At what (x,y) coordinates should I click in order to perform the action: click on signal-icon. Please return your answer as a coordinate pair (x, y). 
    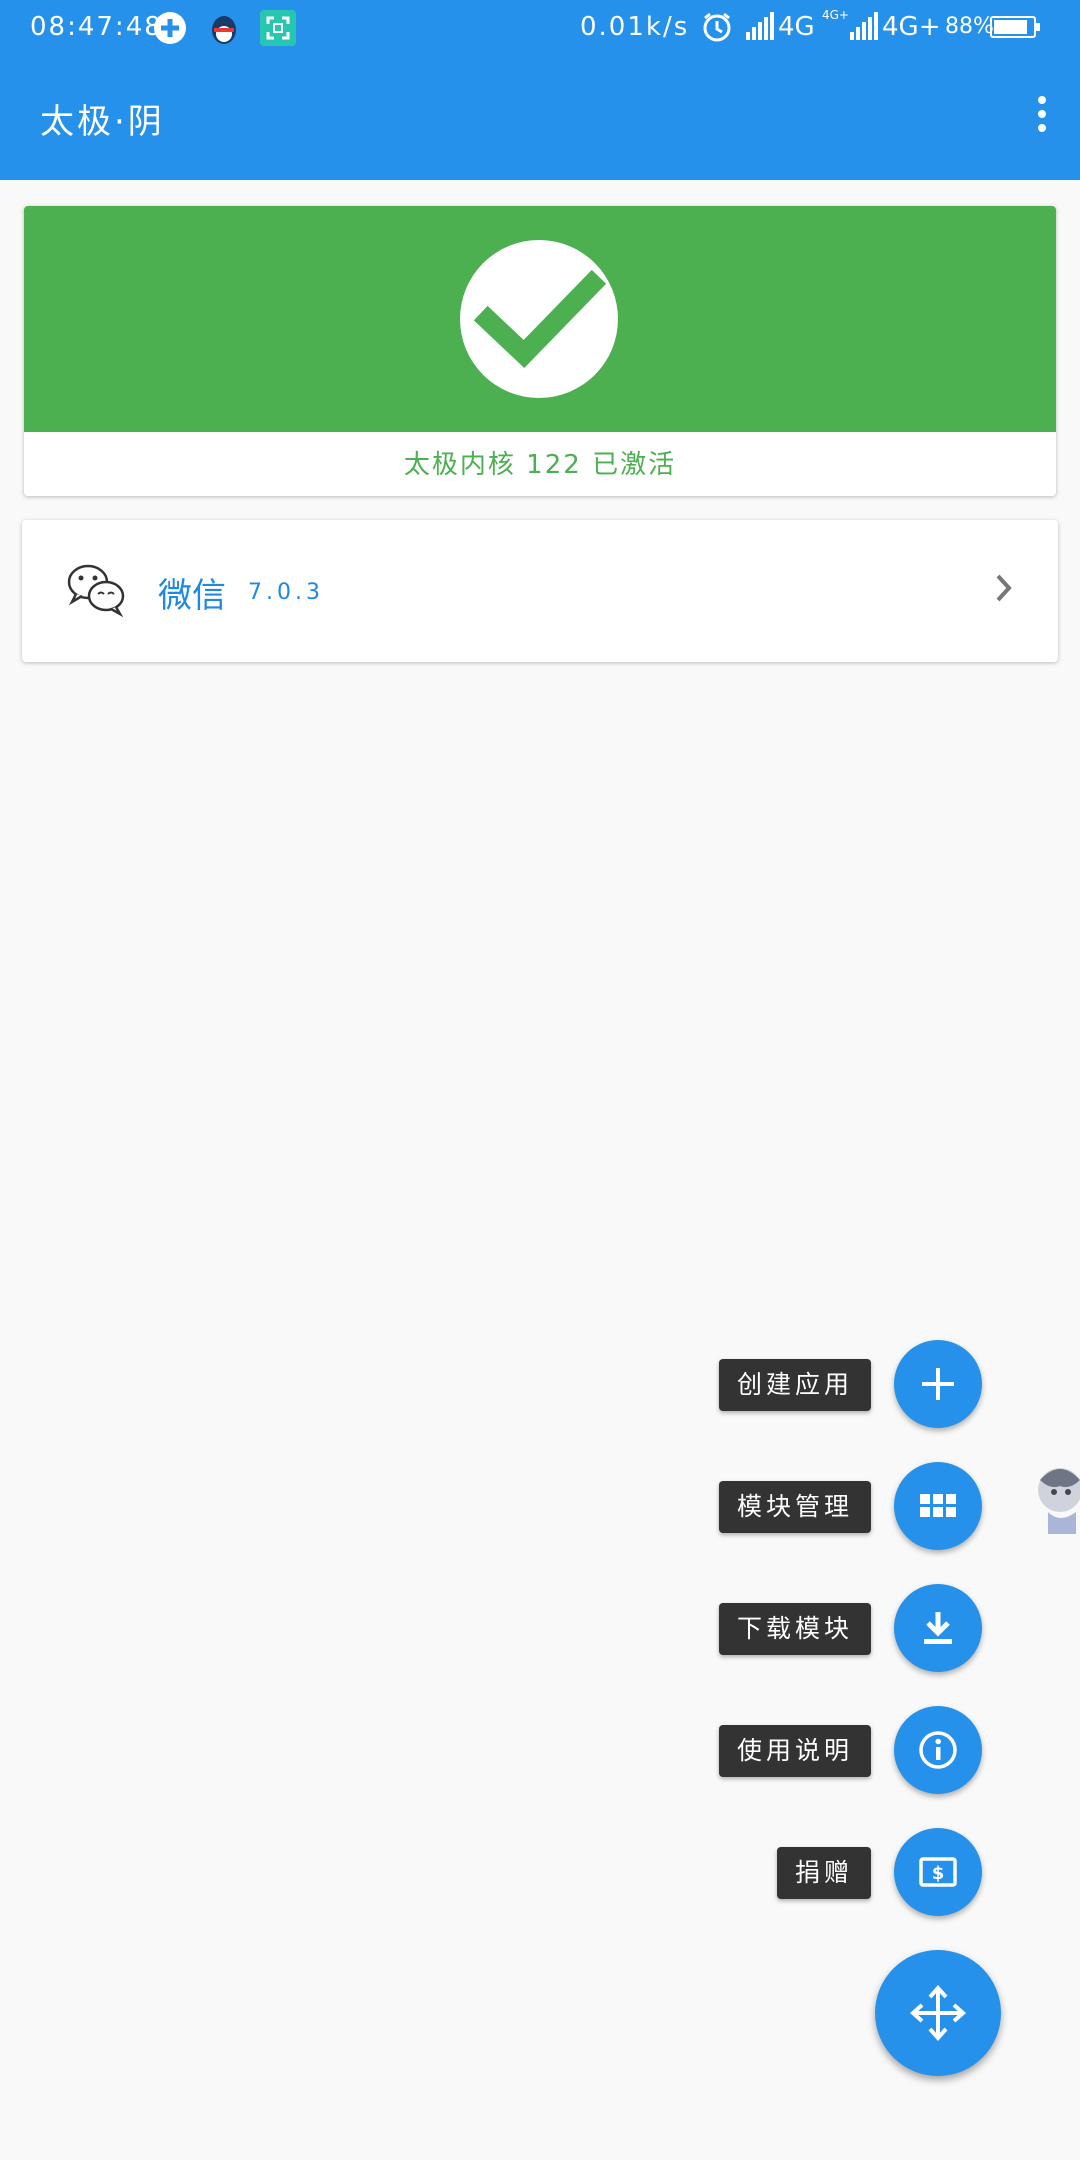
    Looking at the image, I should click on (761, 29).